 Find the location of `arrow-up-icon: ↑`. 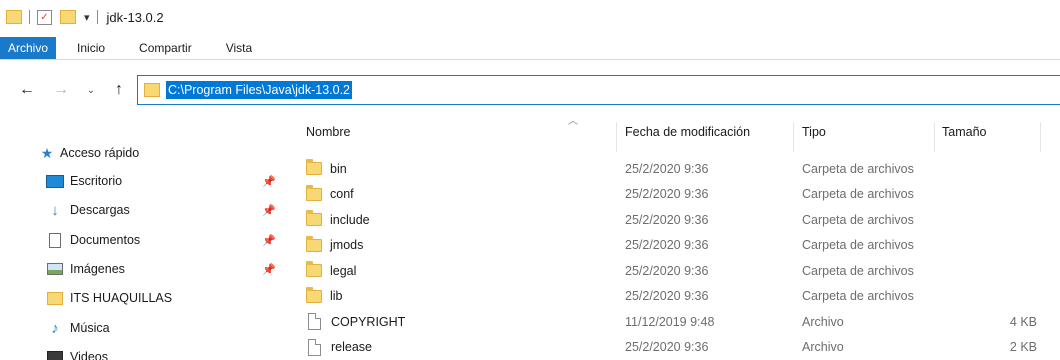

arrow-up-icon: ↑ is located at coordinates (119, 89).